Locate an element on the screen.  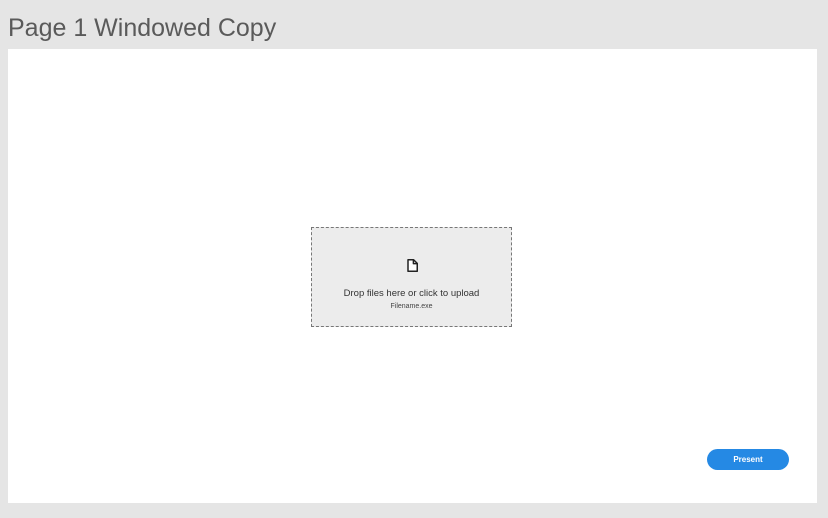
page-title: Page 1 Windowed Copy is located at coordinates (142, 28).